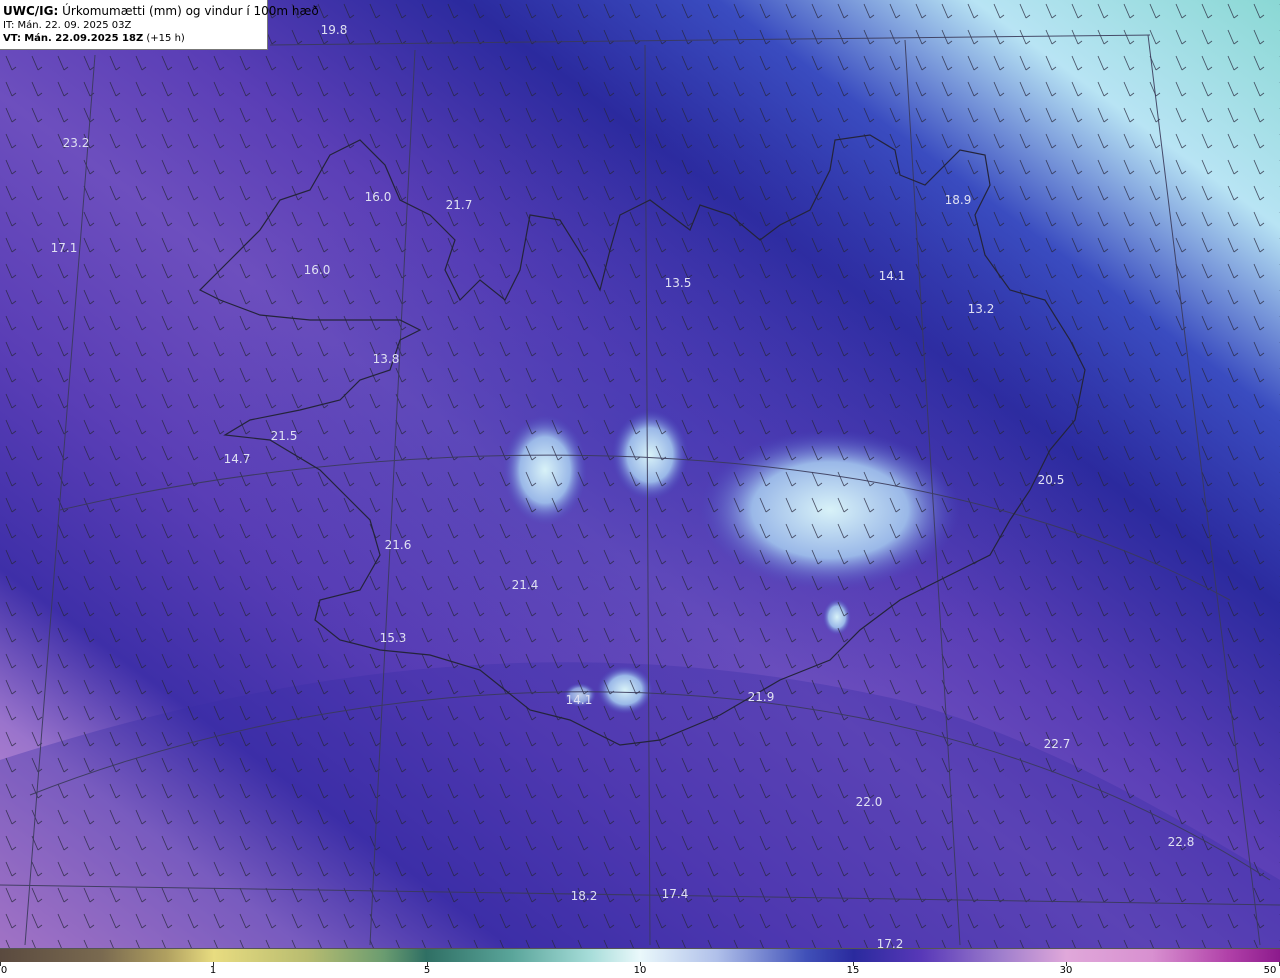 The height and width of the screenshot is (978, 1280). What do you see at coordinates (1057, 744) in the screenshot?
I see `value-label: 22.7` at bounding box center [1057, 744].